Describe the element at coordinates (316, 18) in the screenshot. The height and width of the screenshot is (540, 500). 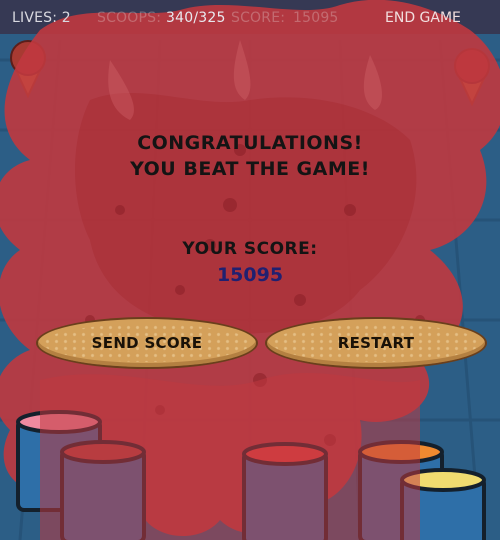
I see `score-counter: 15095` at that location.